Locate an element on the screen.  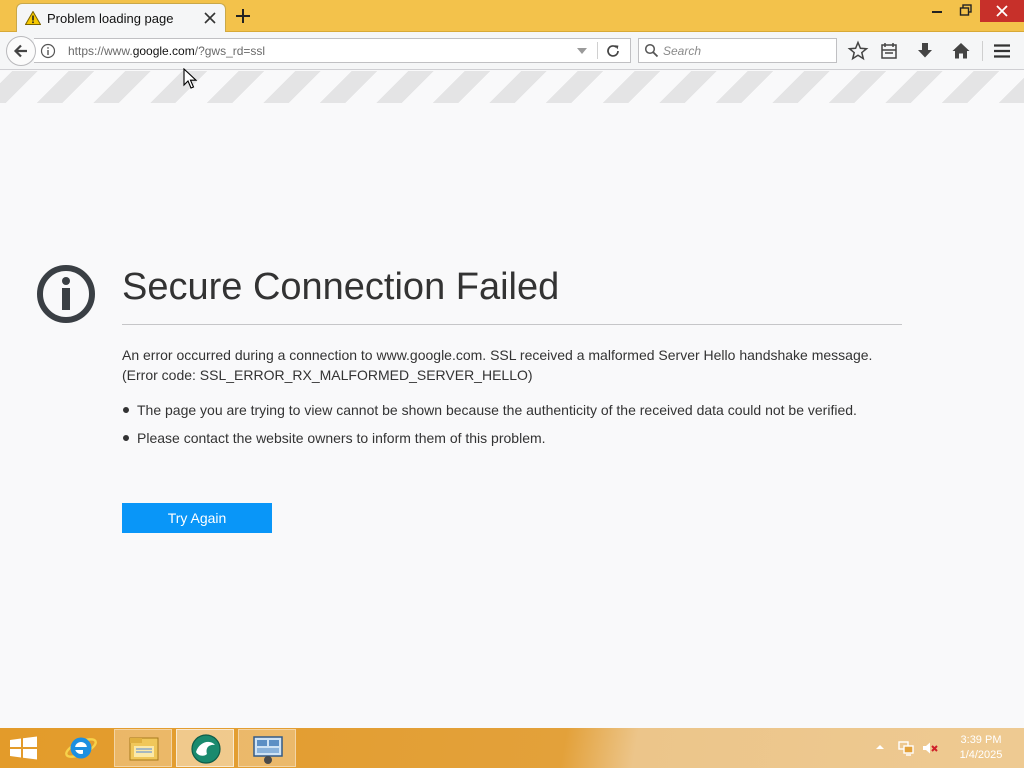
loading-stripes is located at coordinates (512, 87).